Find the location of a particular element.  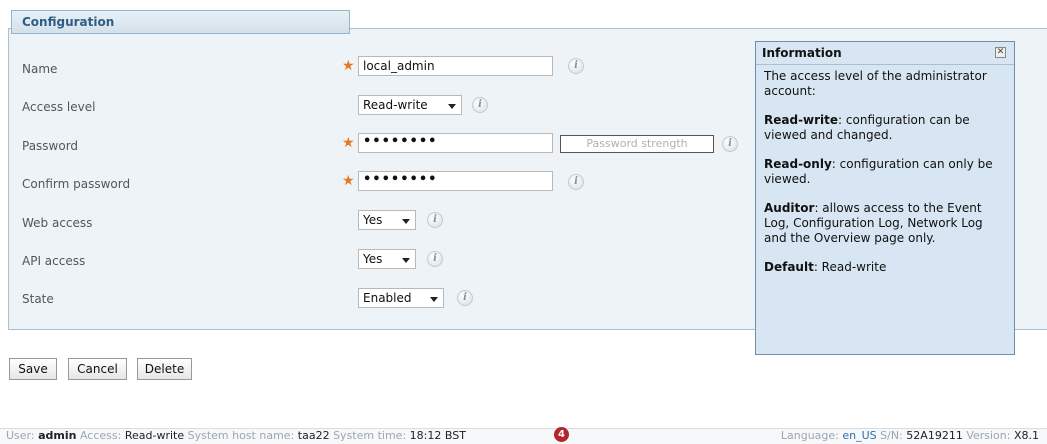

access-level-select: Read-write is located at coordinates (410, 105).